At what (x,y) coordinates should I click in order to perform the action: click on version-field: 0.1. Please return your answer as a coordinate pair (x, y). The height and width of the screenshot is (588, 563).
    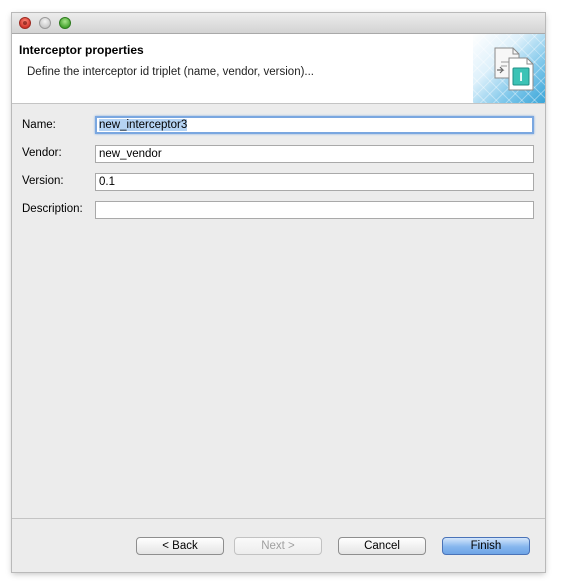
    Looking at the image, I should click on (314, 182).